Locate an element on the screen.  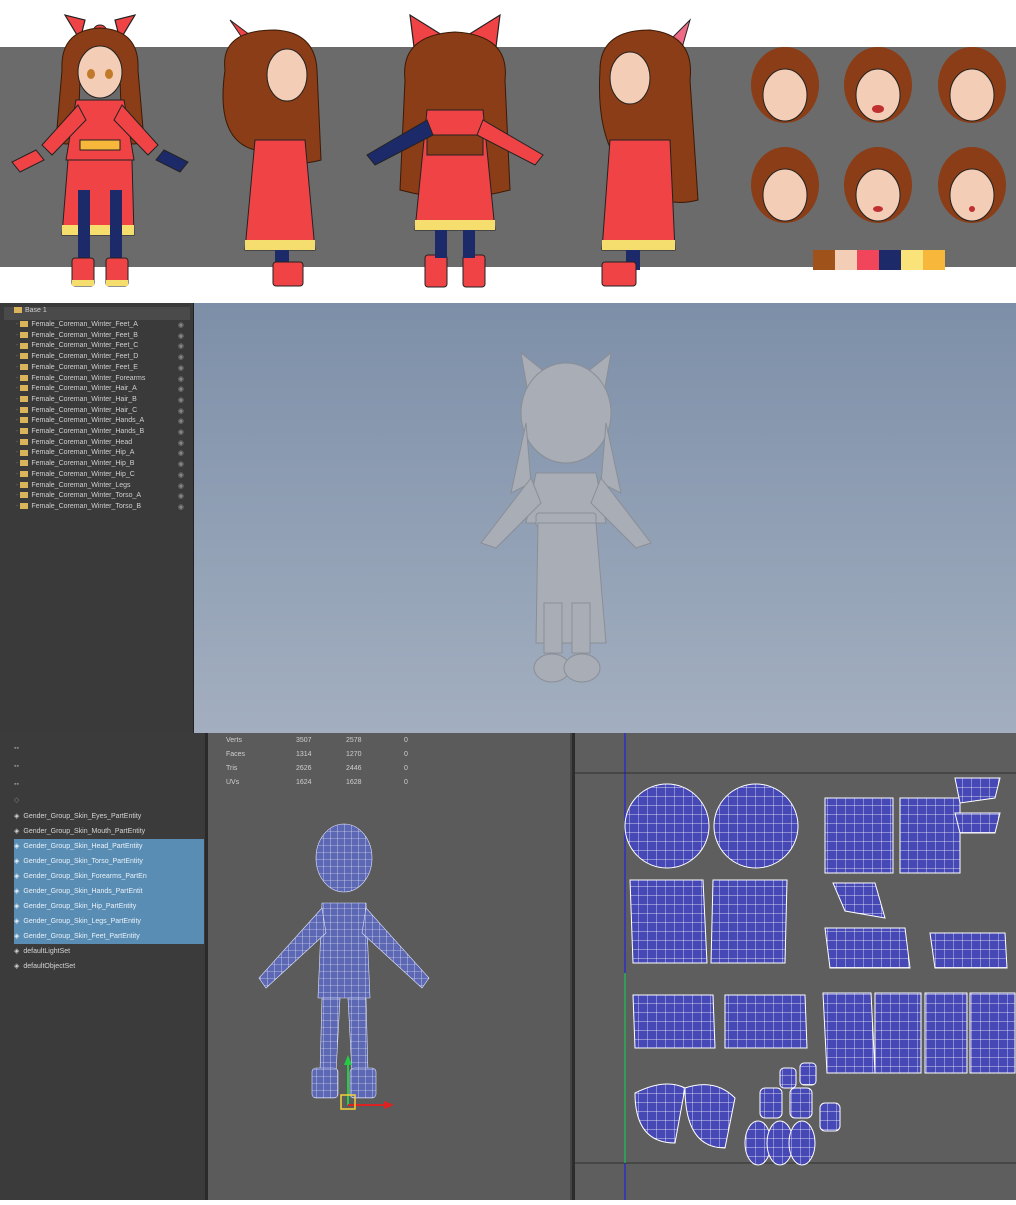
outliner-item-label: Female_Coreman_Winter_Hair_A is located at coordinates (84, 389).